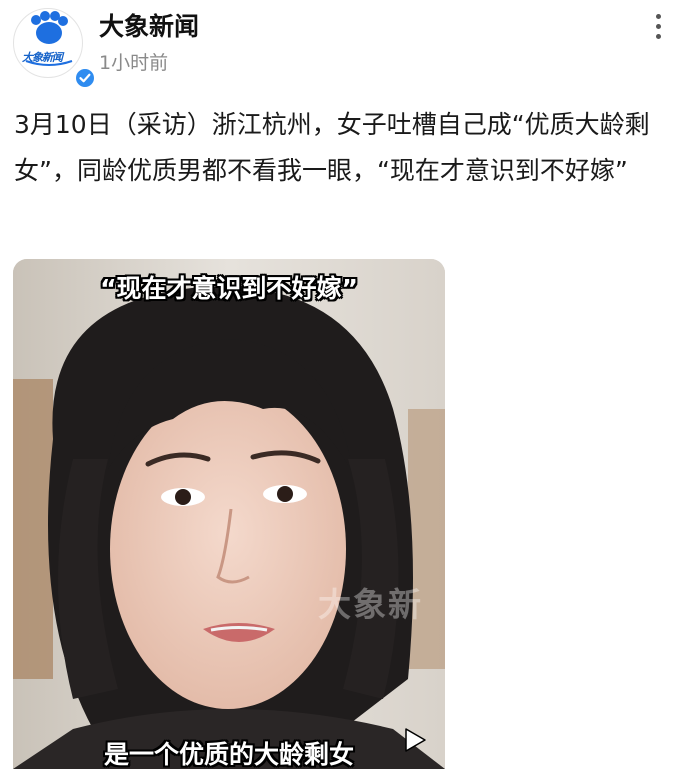 This screenshot has height=769, width=684. What do you see at coordinates (370, 604) in the screenshot?
I see `video-watermark: 大象新` at bounding box center [370, 604].